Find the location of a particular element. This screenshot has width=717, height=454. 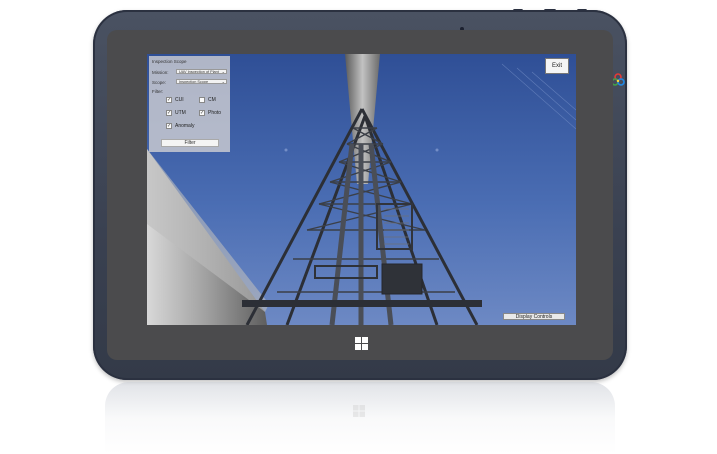

scope-select: Inspection Scope ⌄ is located at coordinates (201, 81).